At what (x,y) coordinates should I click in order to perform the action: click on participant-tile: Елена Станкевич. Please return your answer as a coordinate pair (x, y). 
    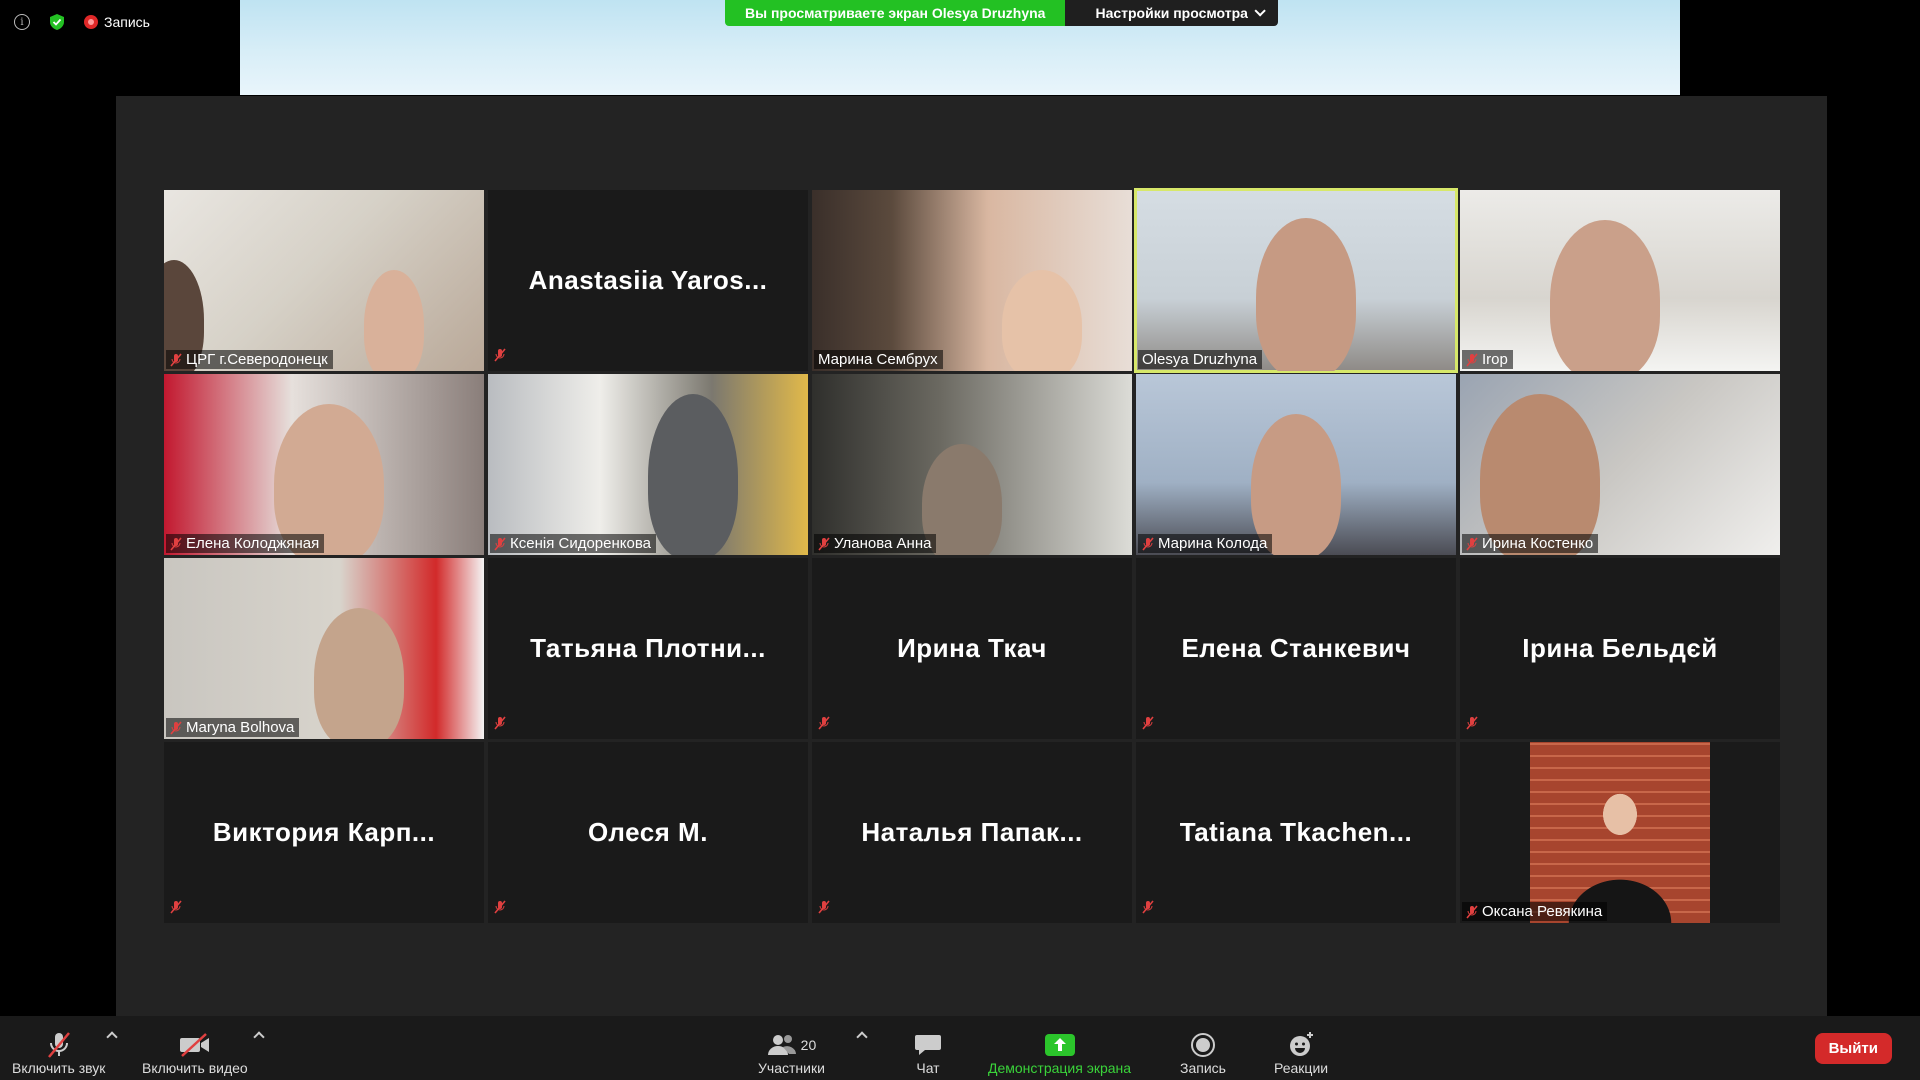
    Looking at the image, I should click on (1296, 648).